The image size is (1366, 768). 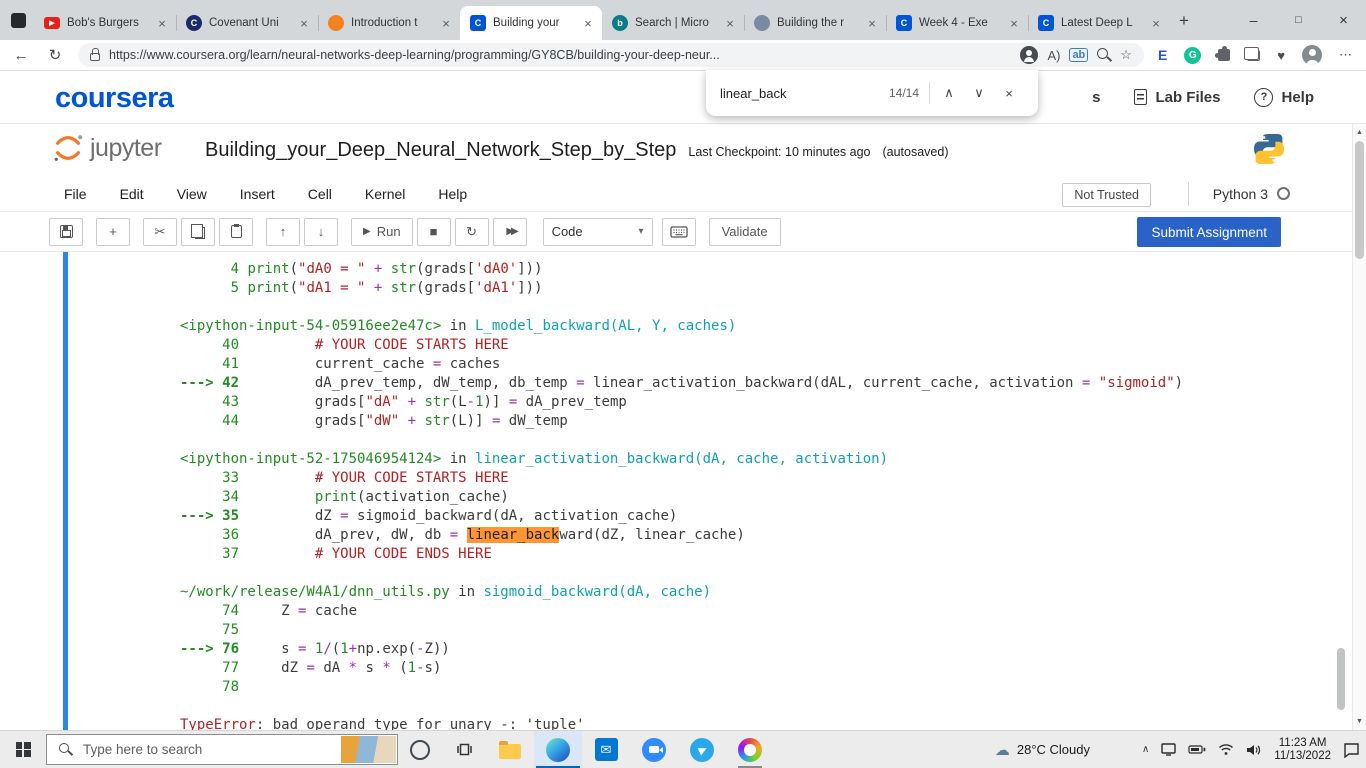 I want to click on page-scrollbar: ▲ ▼, so click(x=1359, y=427).